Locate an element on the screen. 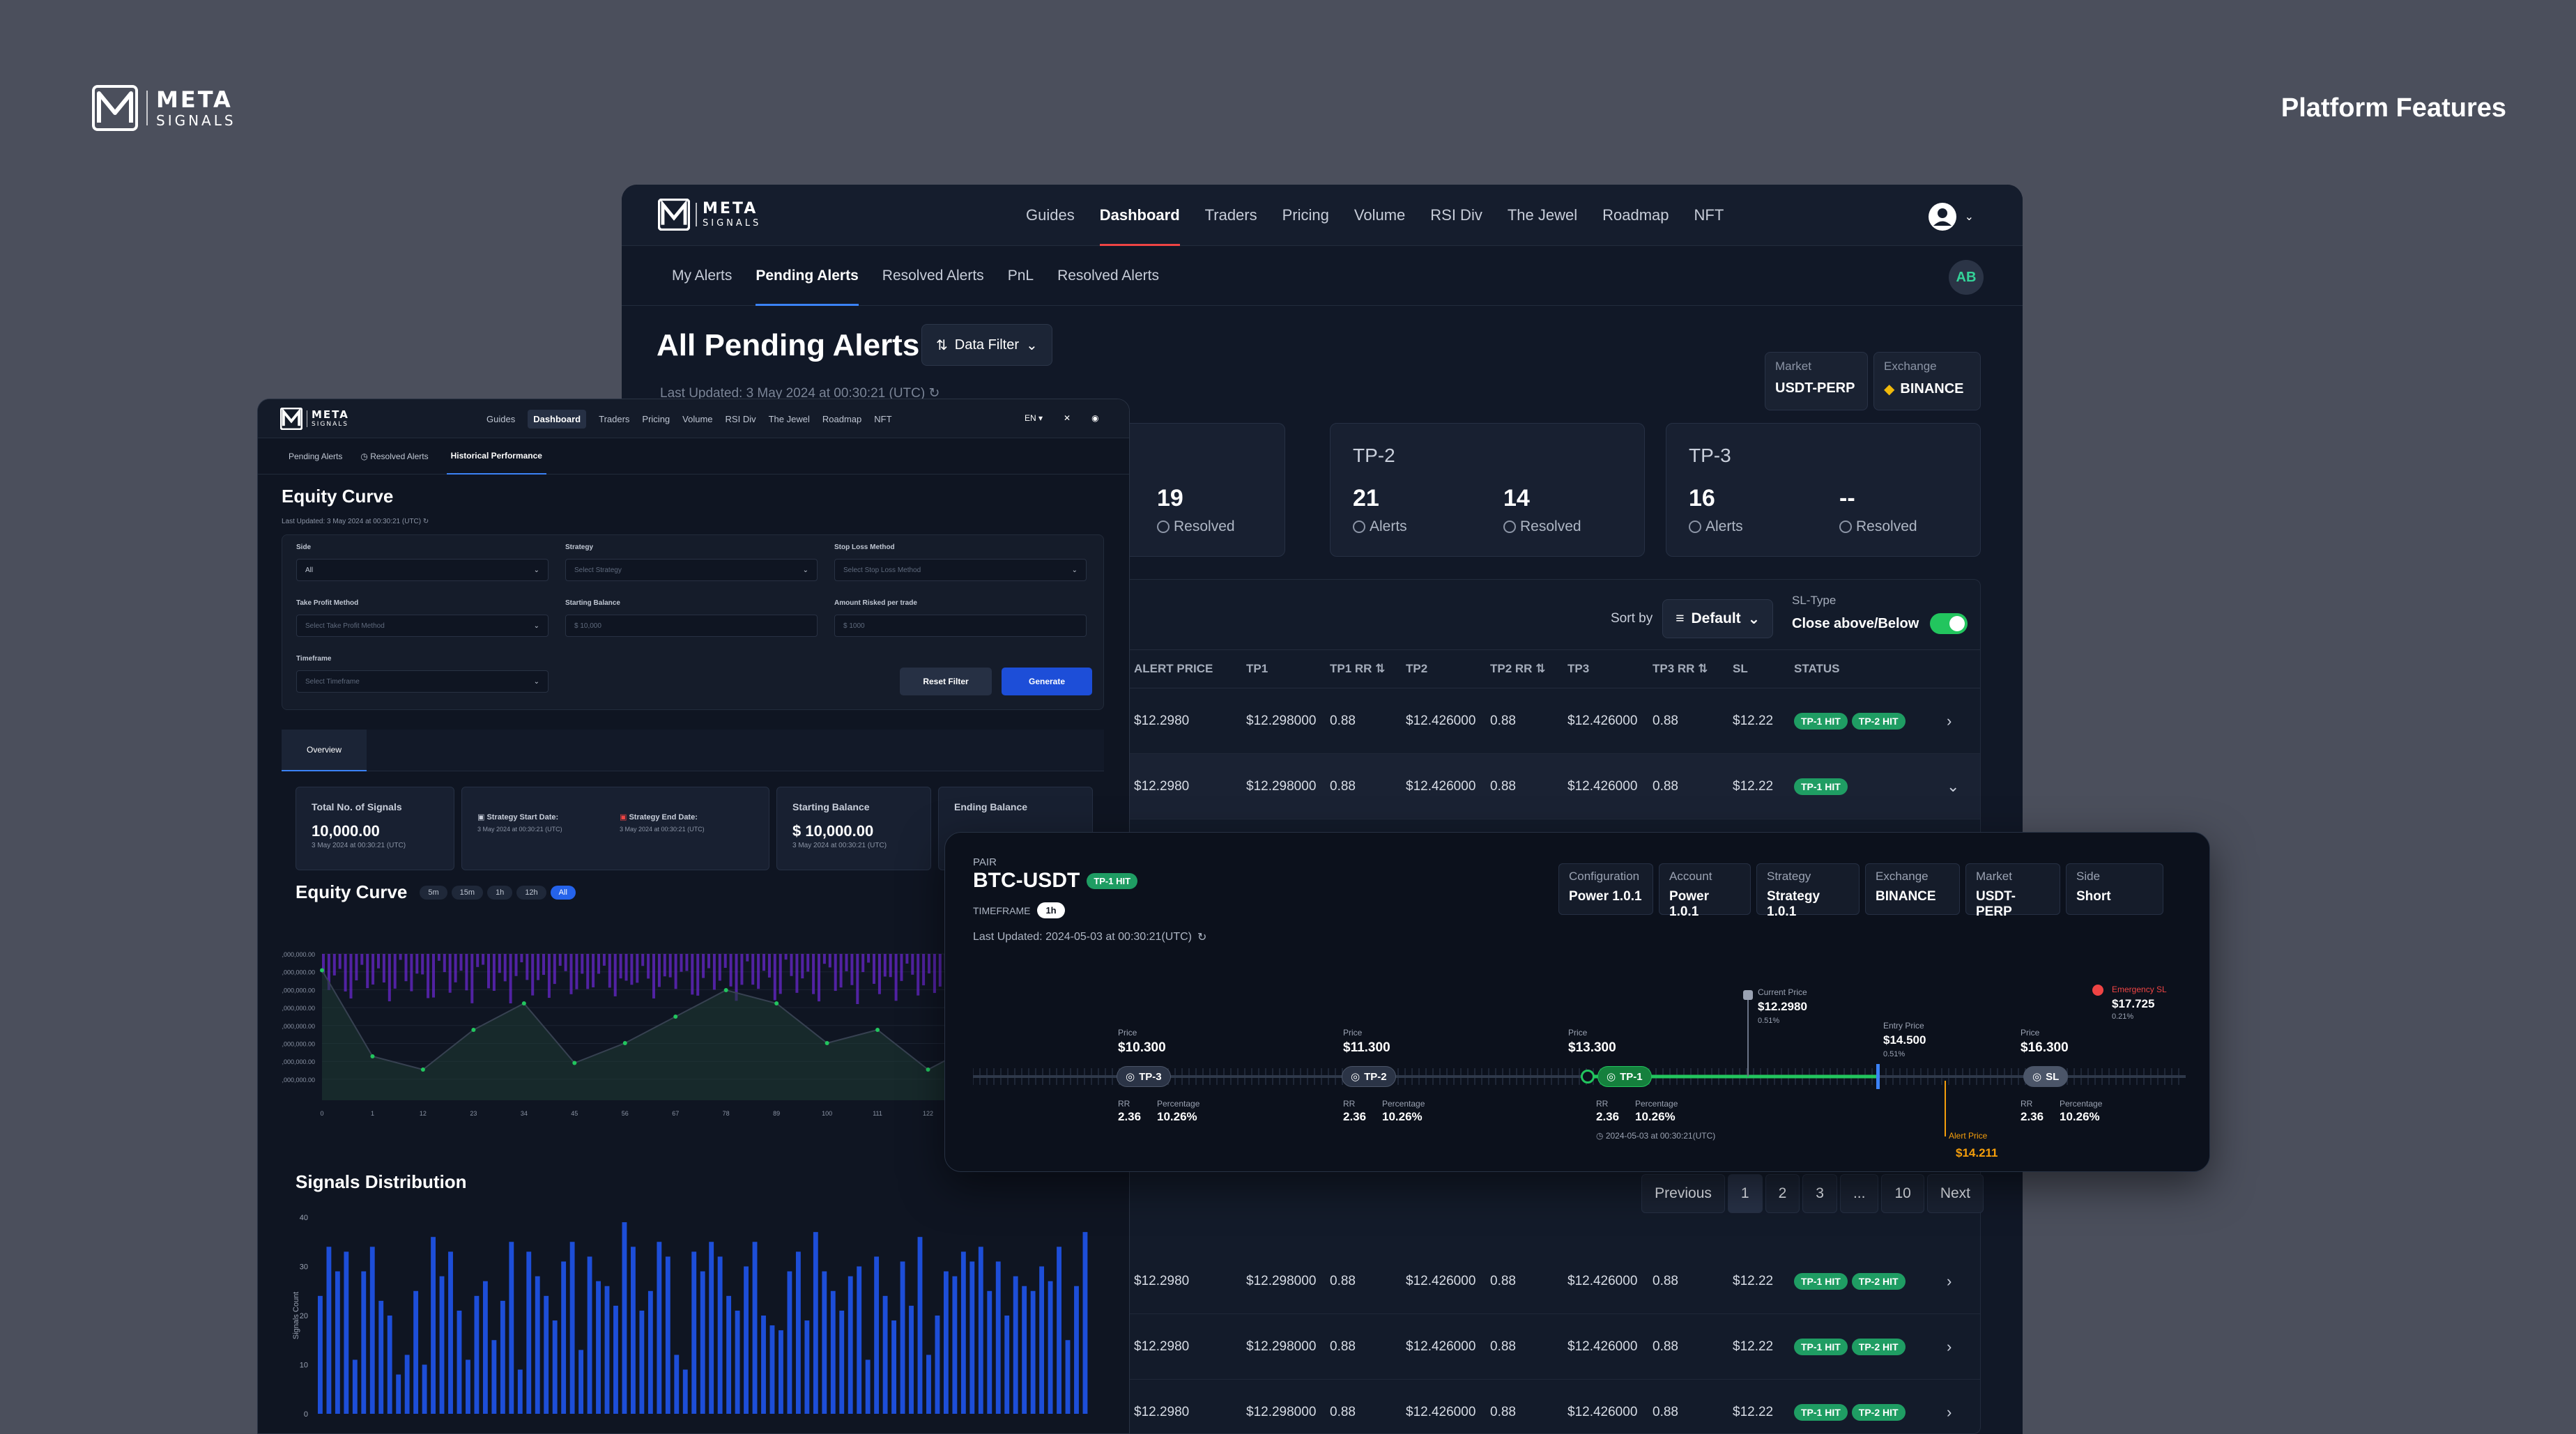  y-tick-label: 1,000,000.00 is located at coordinates (298, 1061).